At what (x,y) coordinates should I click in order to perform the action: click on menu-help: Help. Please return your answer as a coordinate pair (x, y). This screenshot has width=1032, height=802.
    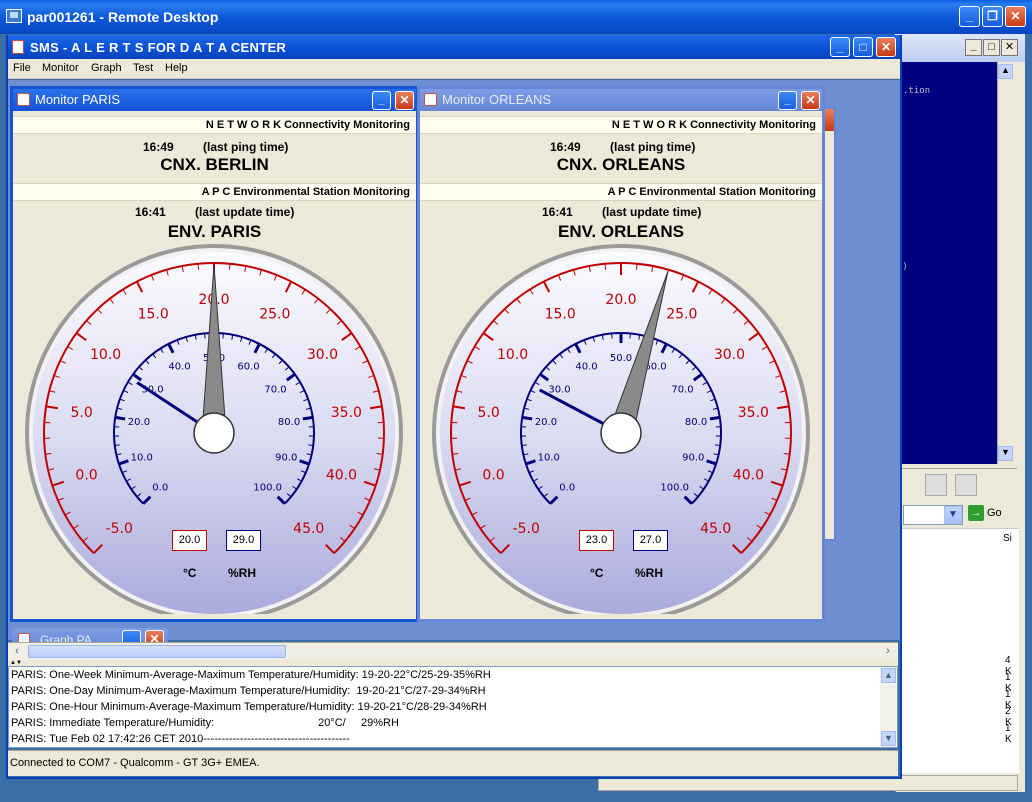
    Looking at the image, I should click on (176, 68).